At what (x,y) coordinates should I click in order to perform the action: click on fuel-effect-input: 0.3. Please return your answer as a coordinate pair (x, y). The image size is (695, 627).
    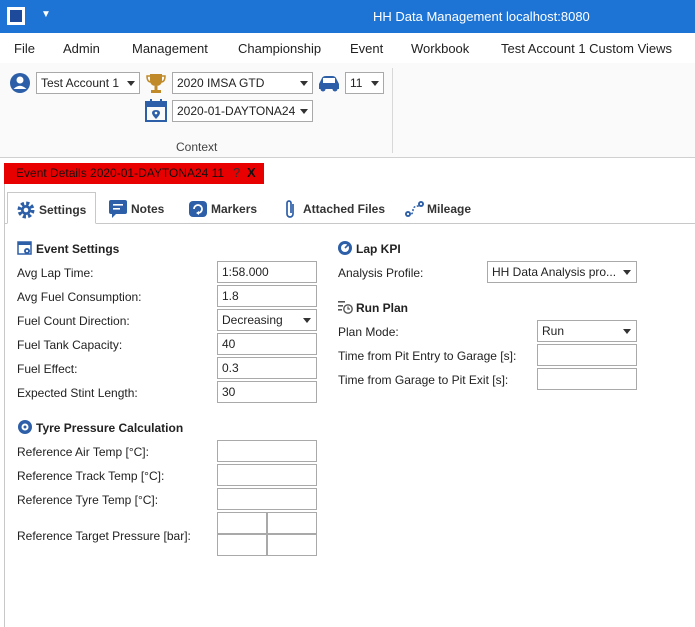
    Looking at the image, I should click on (267, 368).